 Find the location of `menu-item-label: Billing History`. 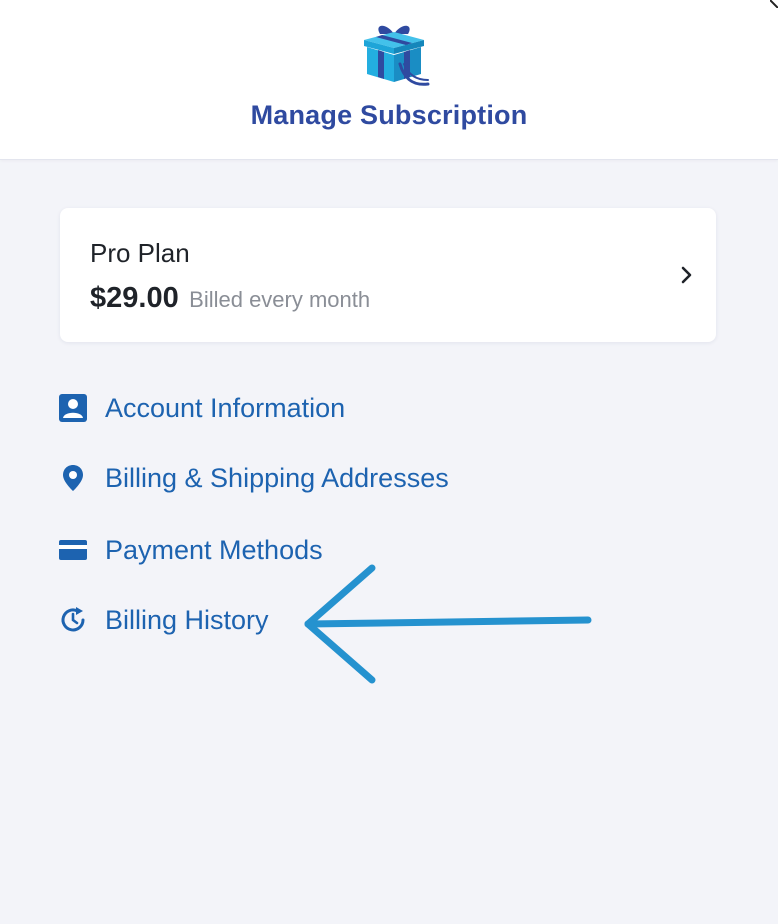

menu-item-label: Billing History is located at coordinates (187, 619).